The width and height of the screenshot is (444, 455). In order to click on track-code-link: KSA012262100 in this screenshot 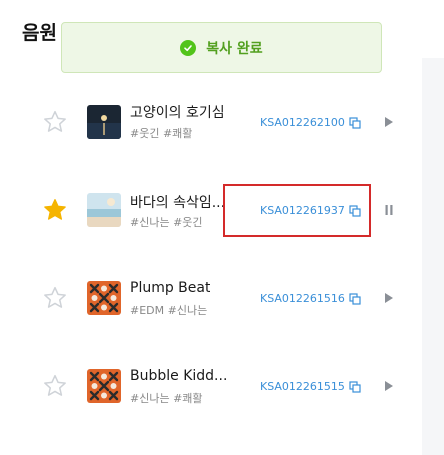, I will do `click(310, 122)`.